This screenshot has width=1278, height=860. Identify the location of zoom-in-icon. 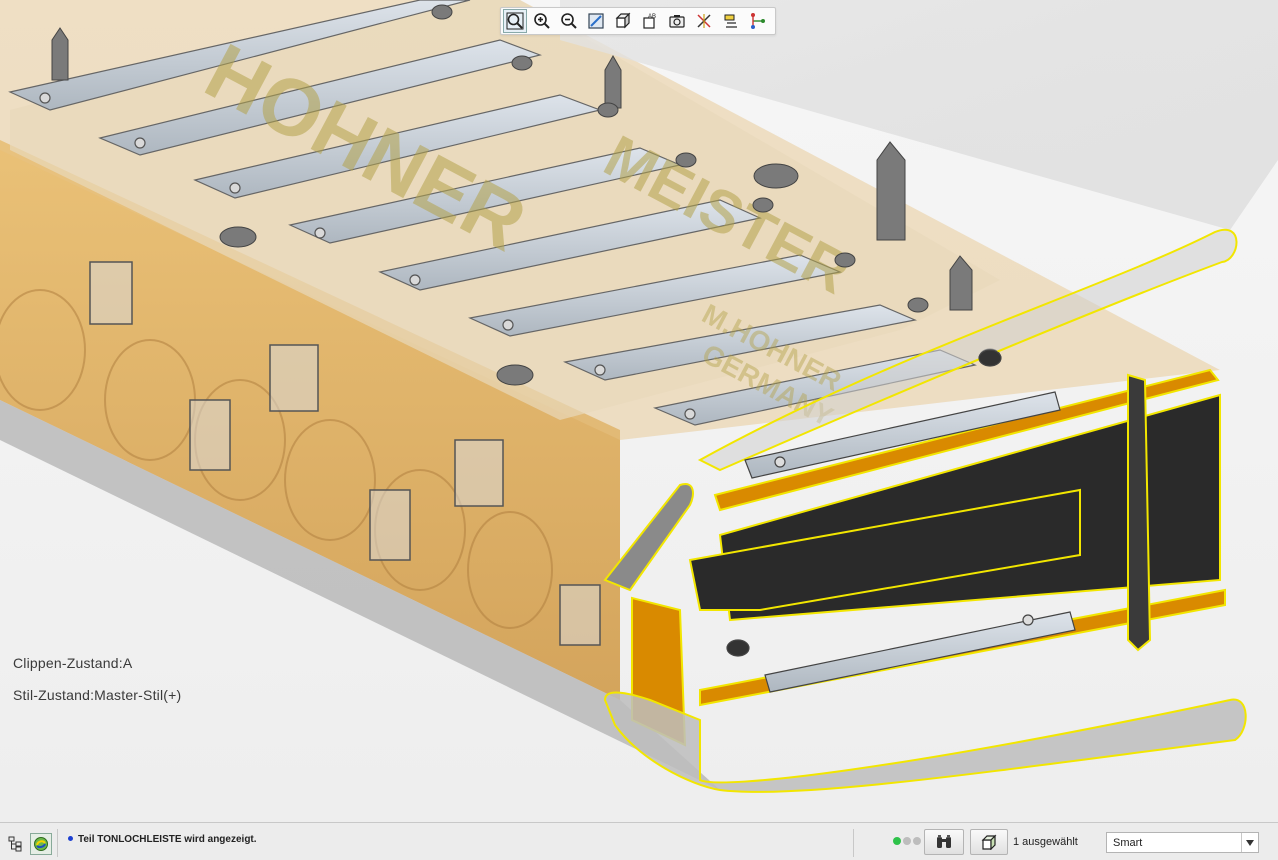
(542, 21).